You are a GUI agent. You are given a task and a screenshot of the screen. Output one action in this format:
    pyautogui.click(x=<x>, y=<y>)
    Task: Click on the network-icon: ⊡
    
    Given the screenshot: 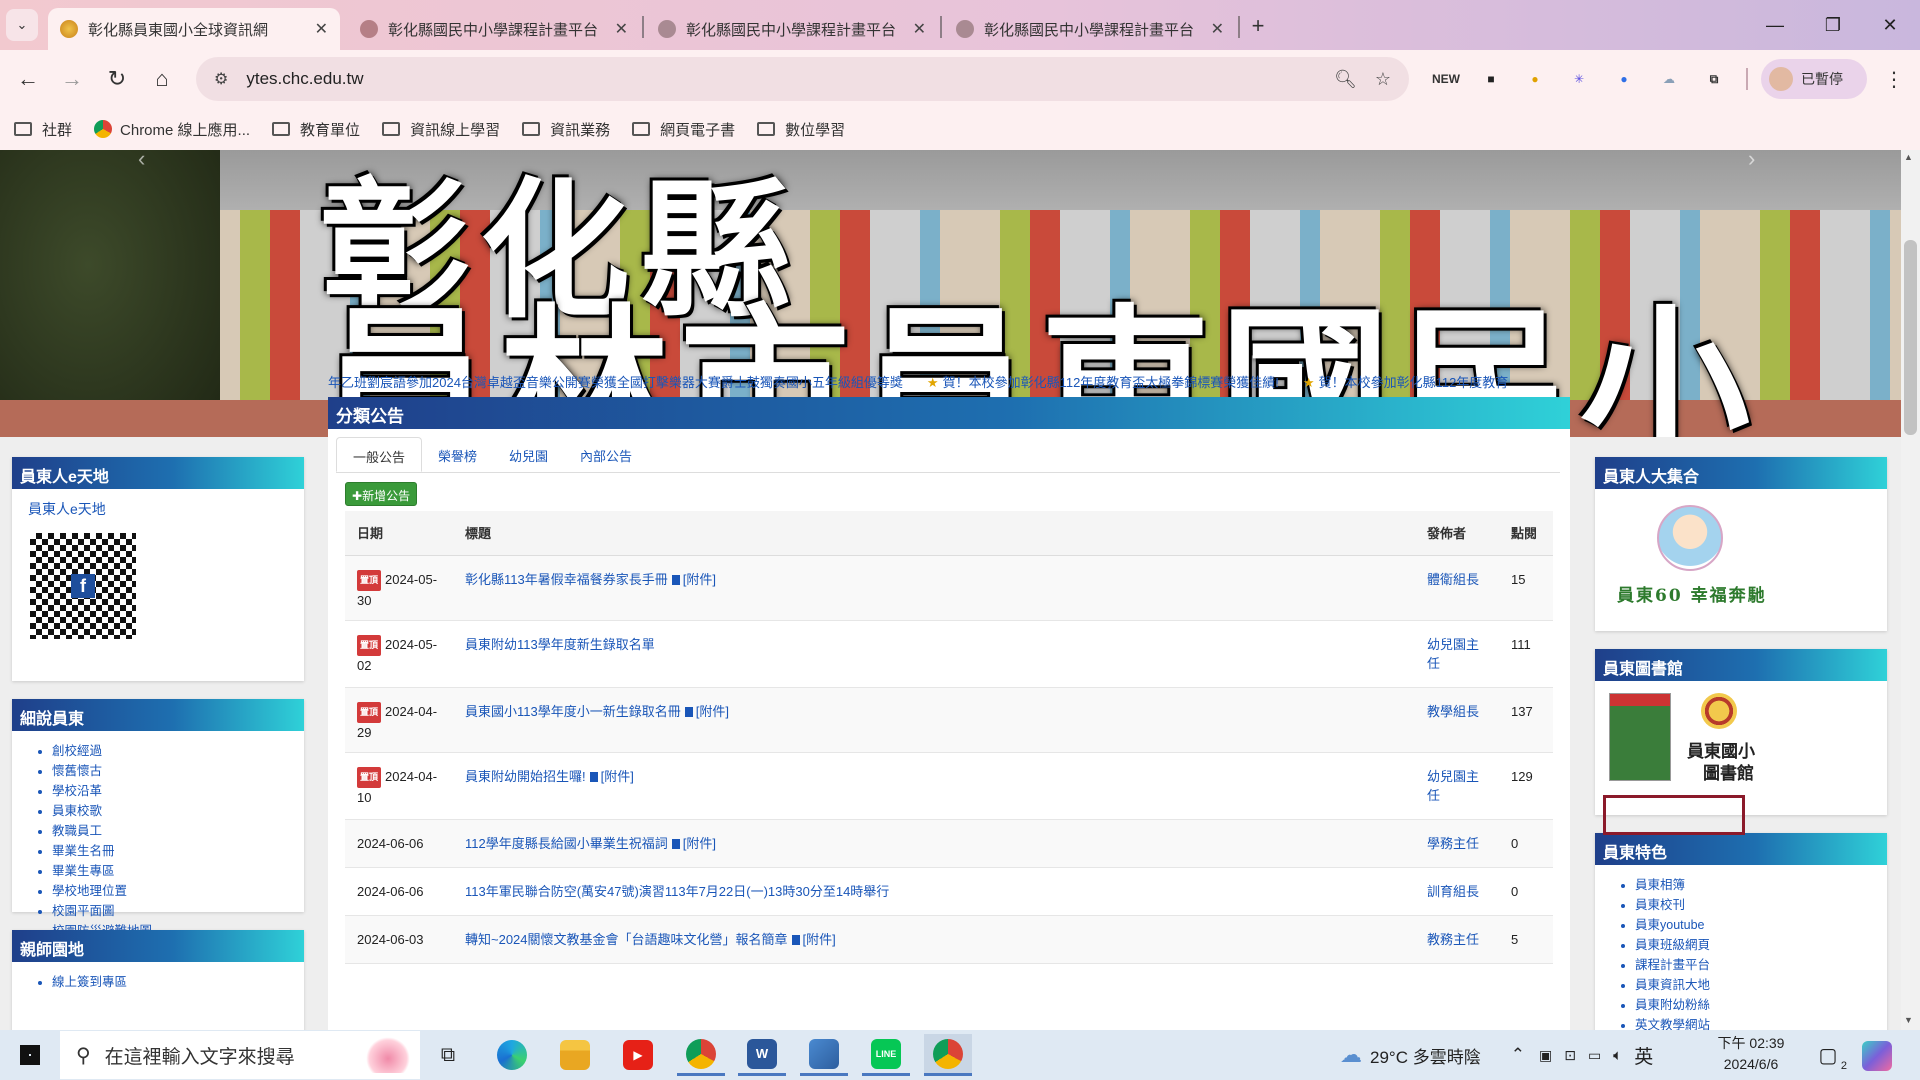 What is the action you would take?
    pyautogui.click(x=1570, y=1055)
    